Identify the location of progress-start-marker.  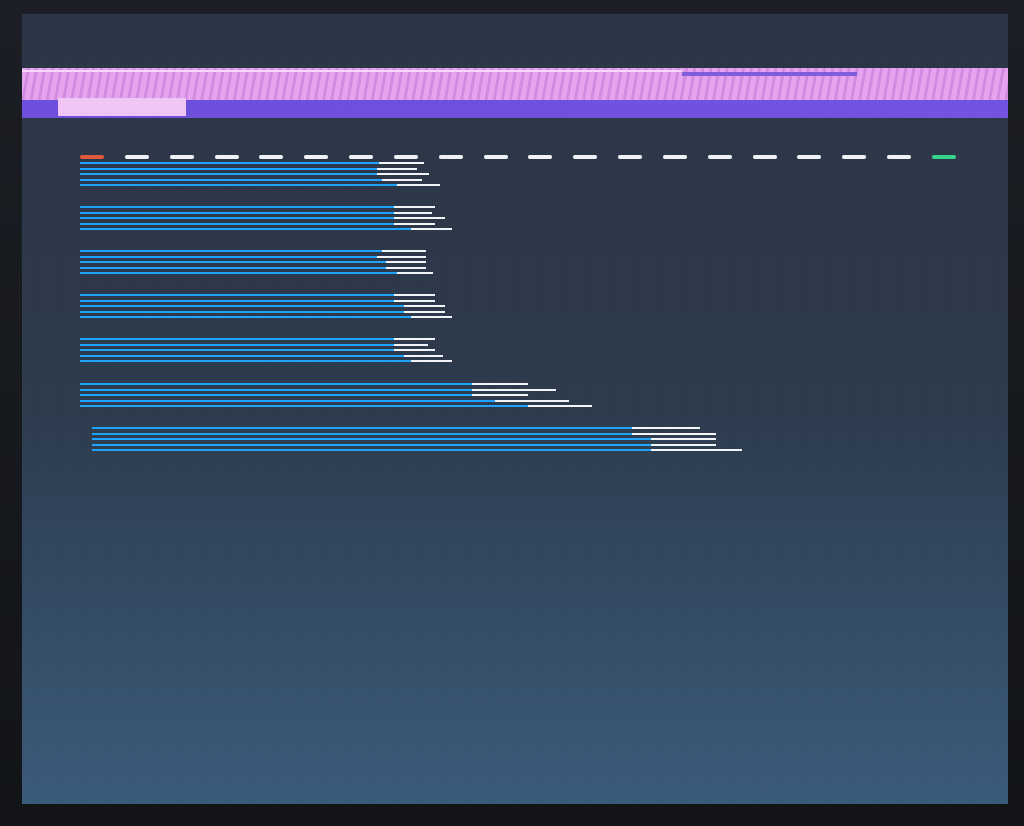
(92, 157).